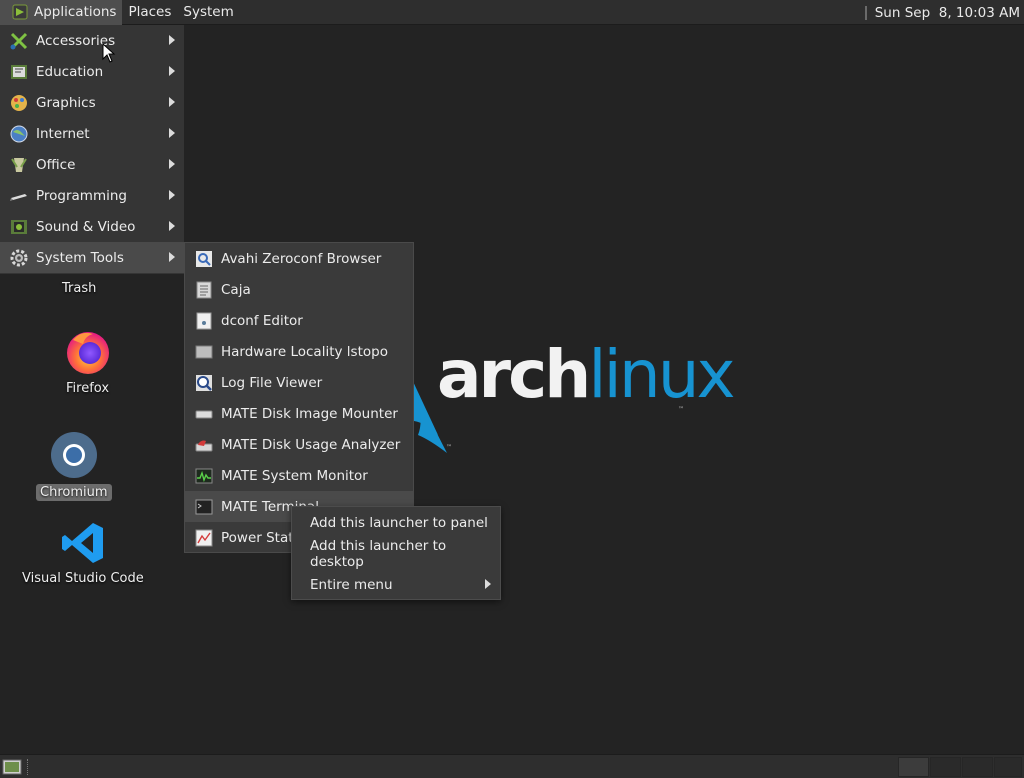 This screenshot has width=1024, height=778. I want to click on menu-item-log-file-viewer: Log File Viewer, so click(299, 382).